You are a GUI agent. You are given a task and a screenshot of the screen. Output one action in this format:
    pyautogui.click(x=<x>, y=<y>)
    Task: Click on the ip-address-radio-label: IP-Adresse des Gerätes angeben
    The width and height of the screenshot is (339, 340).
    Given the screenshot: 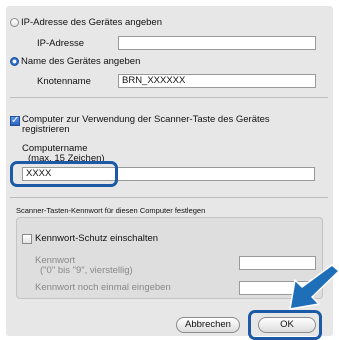 What is the action you would take?
    pyautogui.click(x=91, y=22)
    